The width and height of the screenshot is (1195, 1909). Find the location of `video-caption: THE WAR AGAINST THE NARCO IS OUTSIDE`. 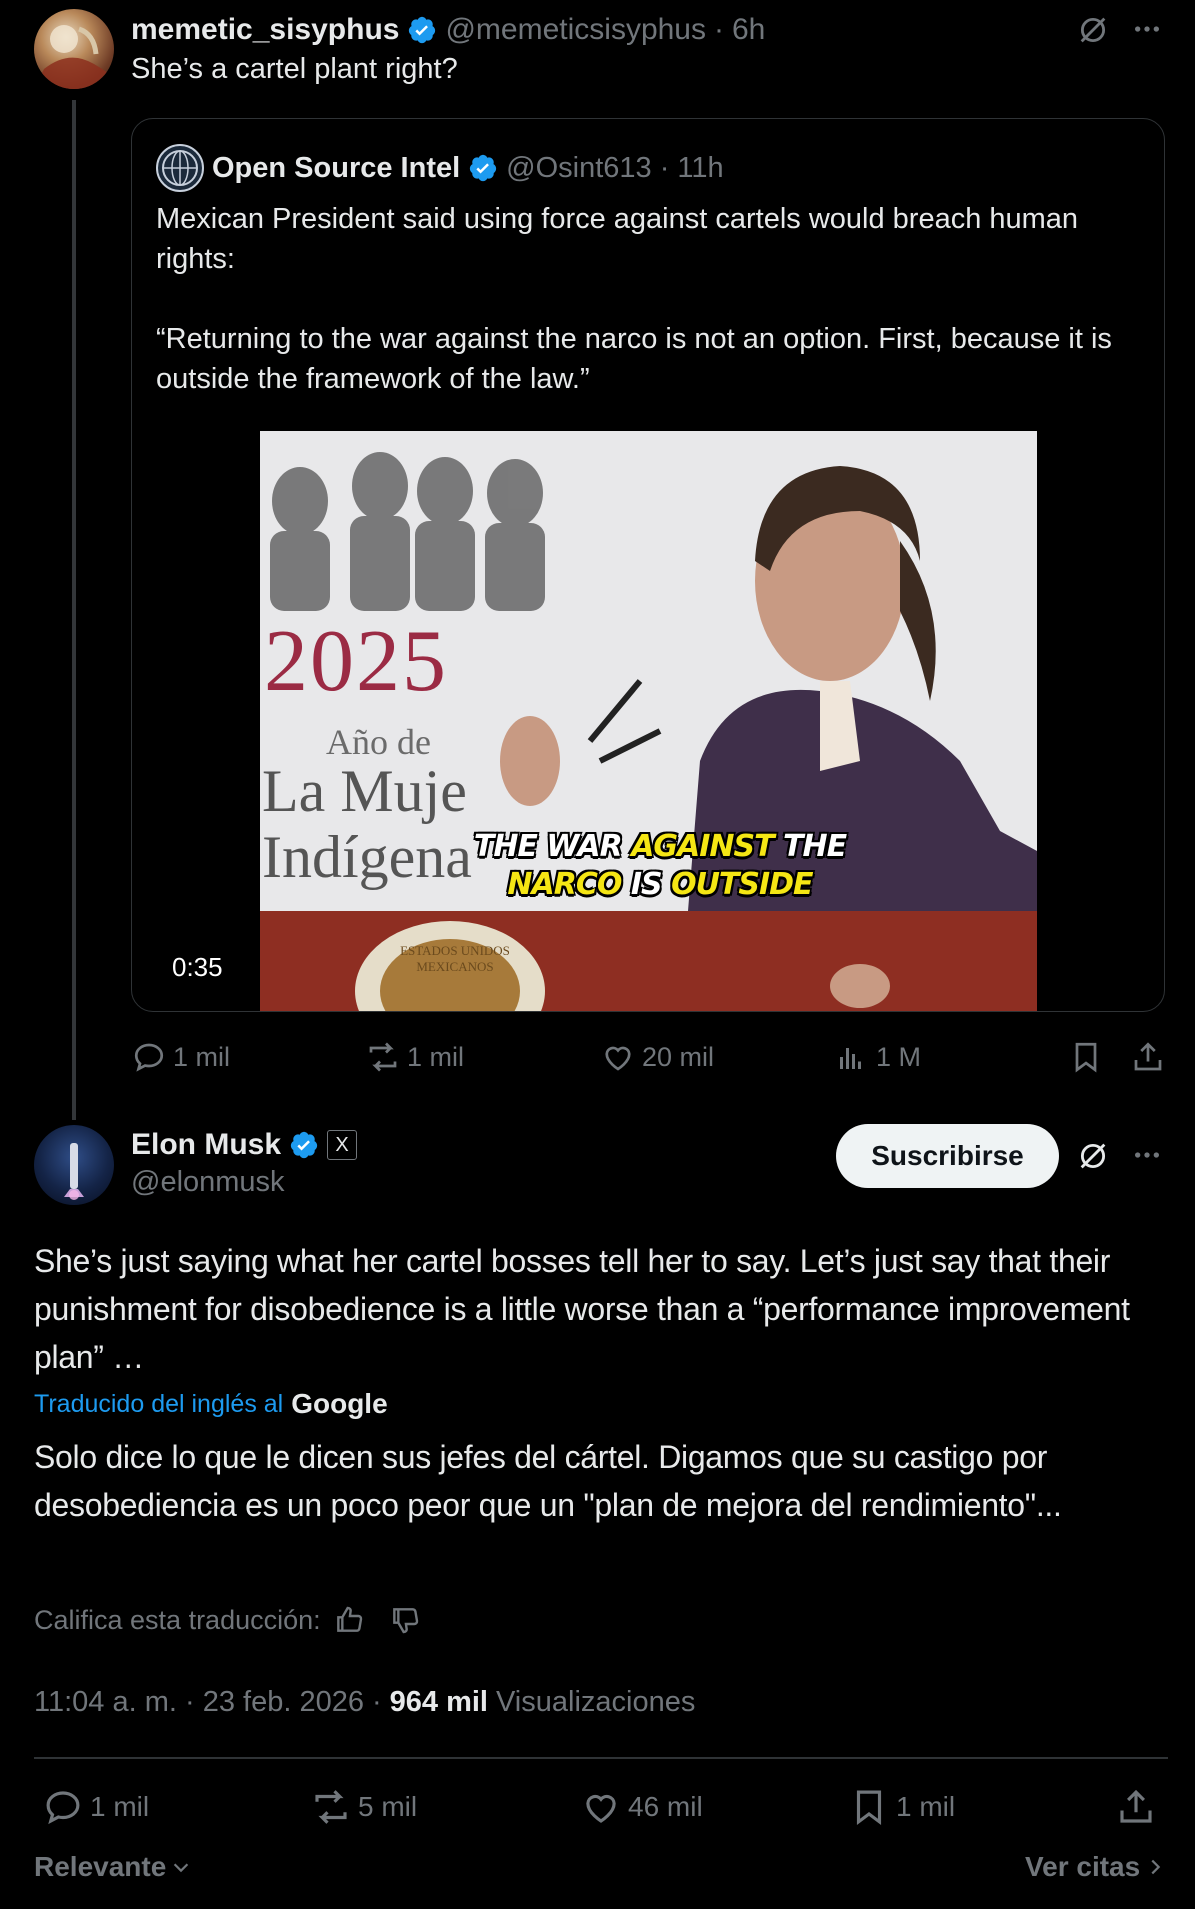

video-caption: THE WAR AGAINST THE NARCO IS OUTSIDE is located at coordinates (660, 866).